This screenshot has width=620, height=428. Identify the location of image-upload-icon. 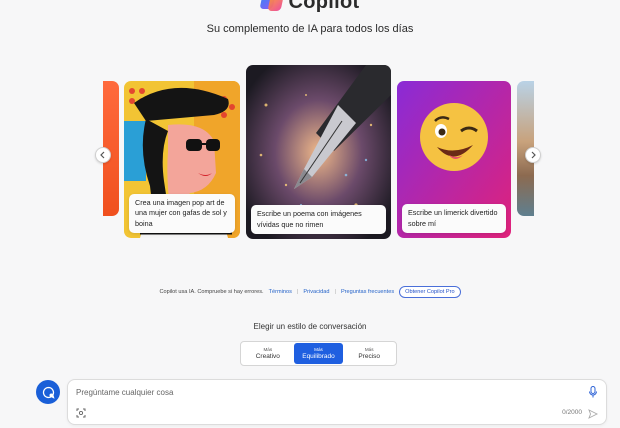
(81, 413).